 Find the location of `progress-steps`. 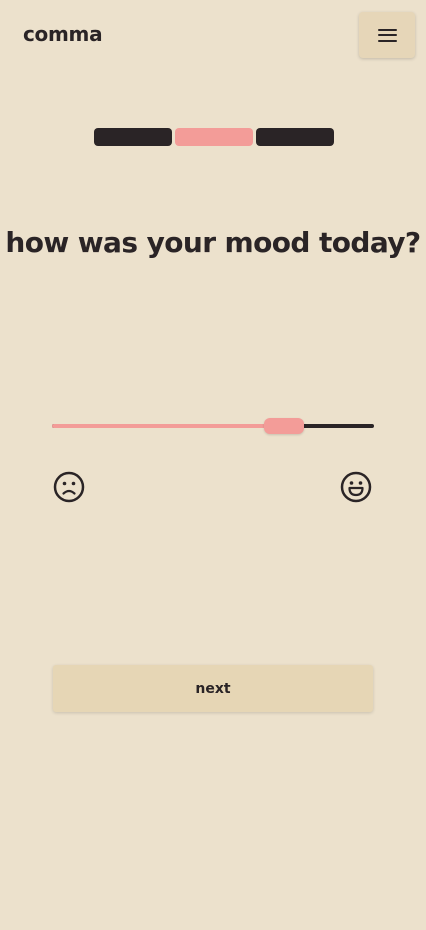

progress-steps is located at coordinates (214, 137).